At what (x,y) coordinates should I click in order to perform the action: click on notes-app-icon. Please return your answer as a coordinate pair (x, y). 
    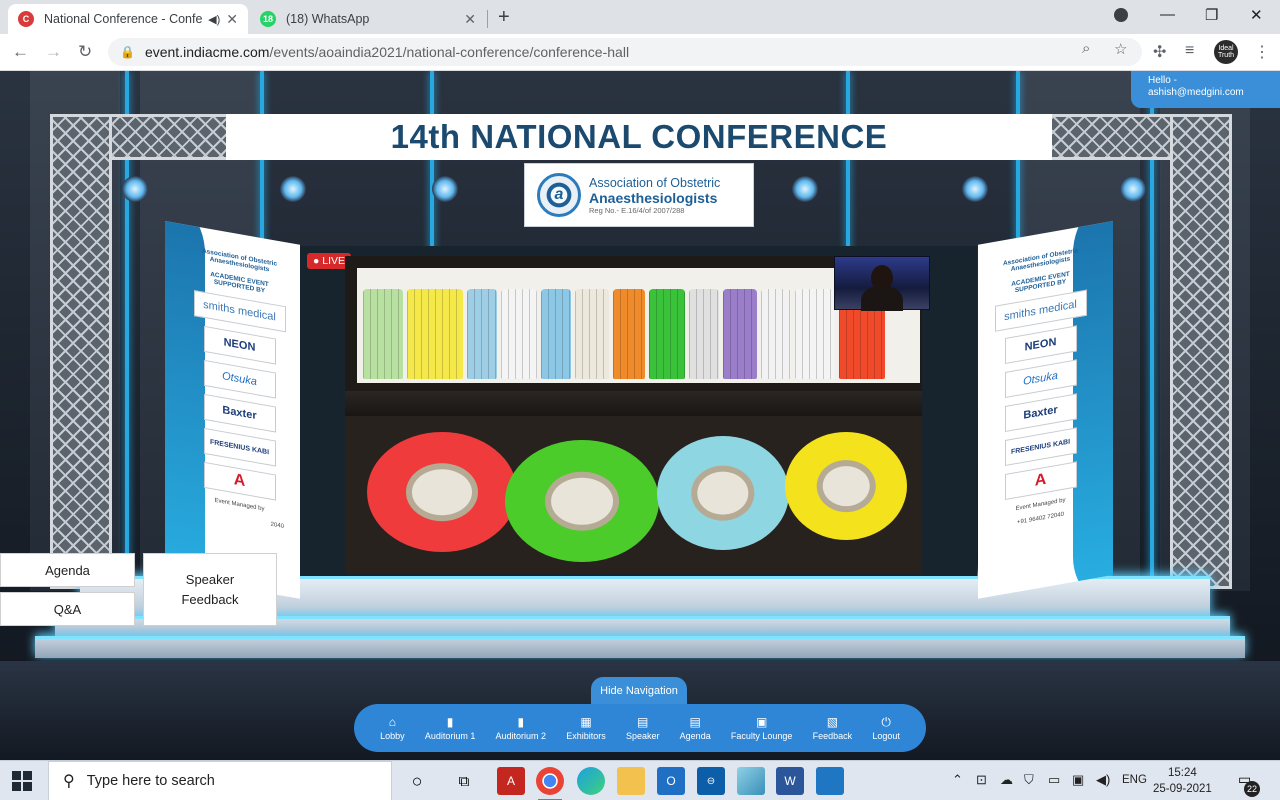
    Looking at the image, I should click on (751, 781).